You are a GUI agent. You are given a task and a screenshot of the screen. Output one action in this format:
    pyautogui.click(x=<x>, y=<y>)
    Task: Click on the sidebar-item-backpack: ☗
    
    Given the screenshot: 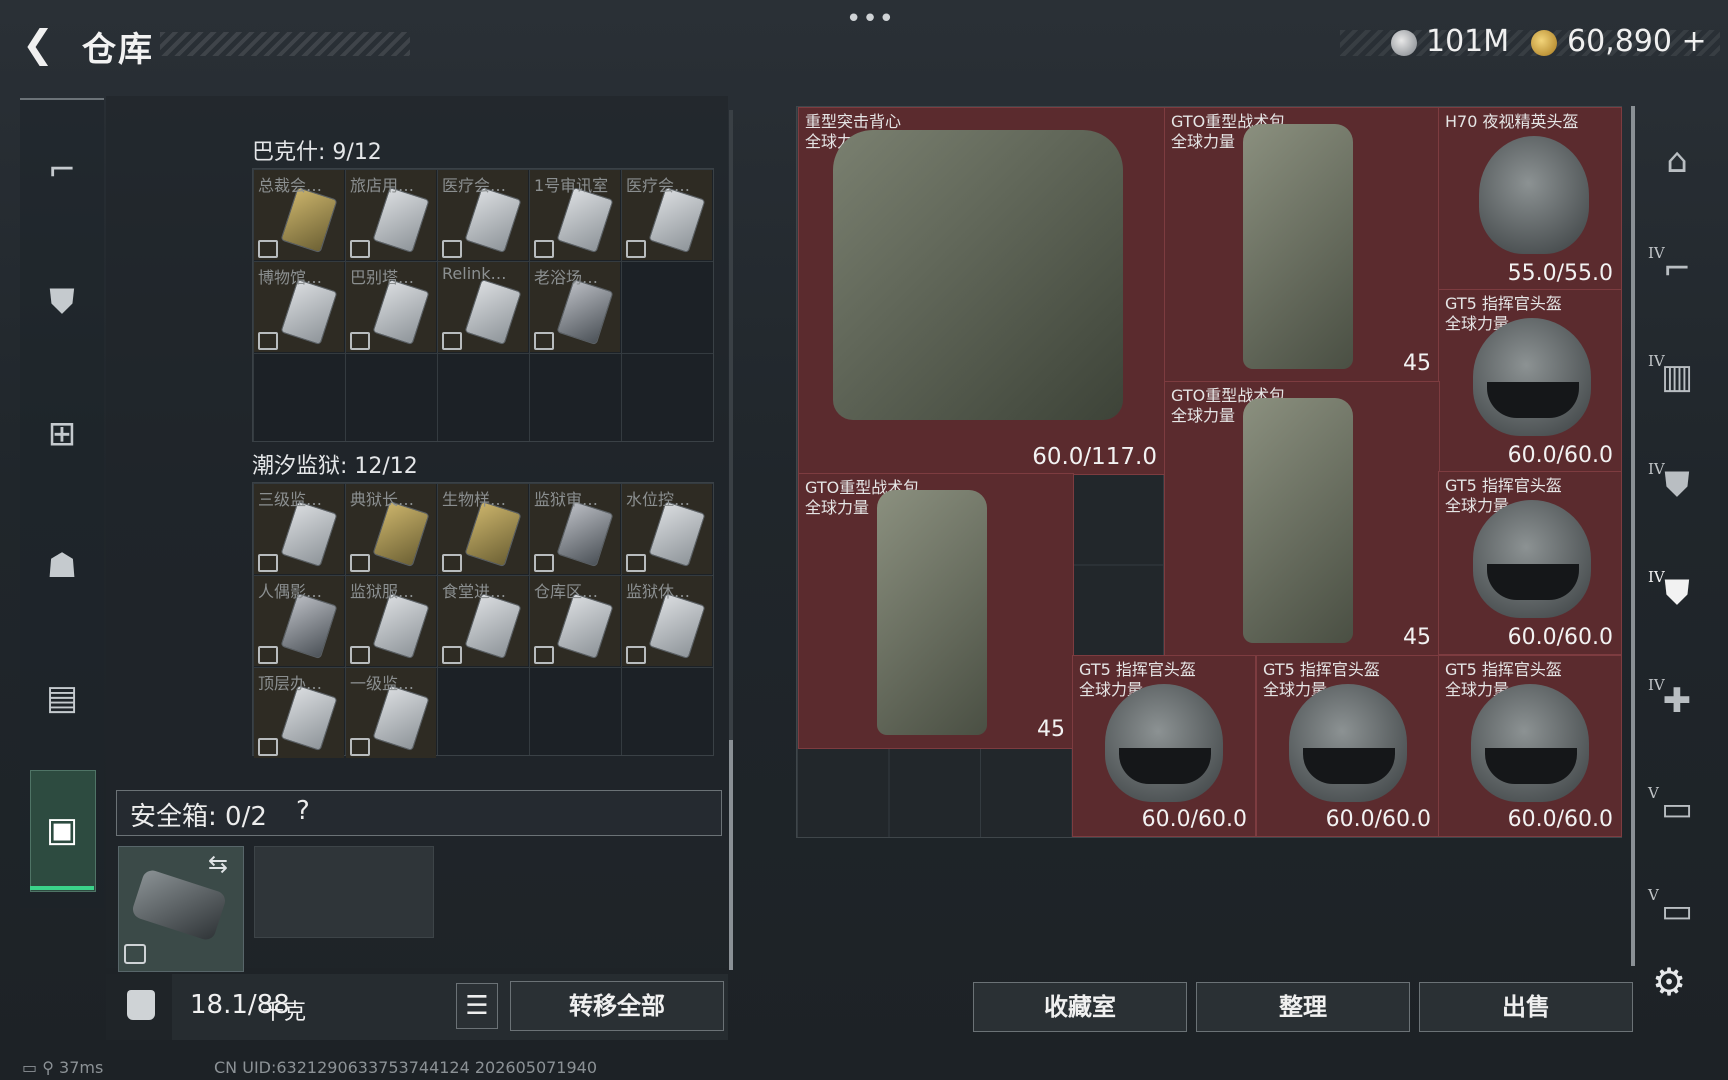 What is the action you would take?
    pyautogui.click(x=62, y=566)
    